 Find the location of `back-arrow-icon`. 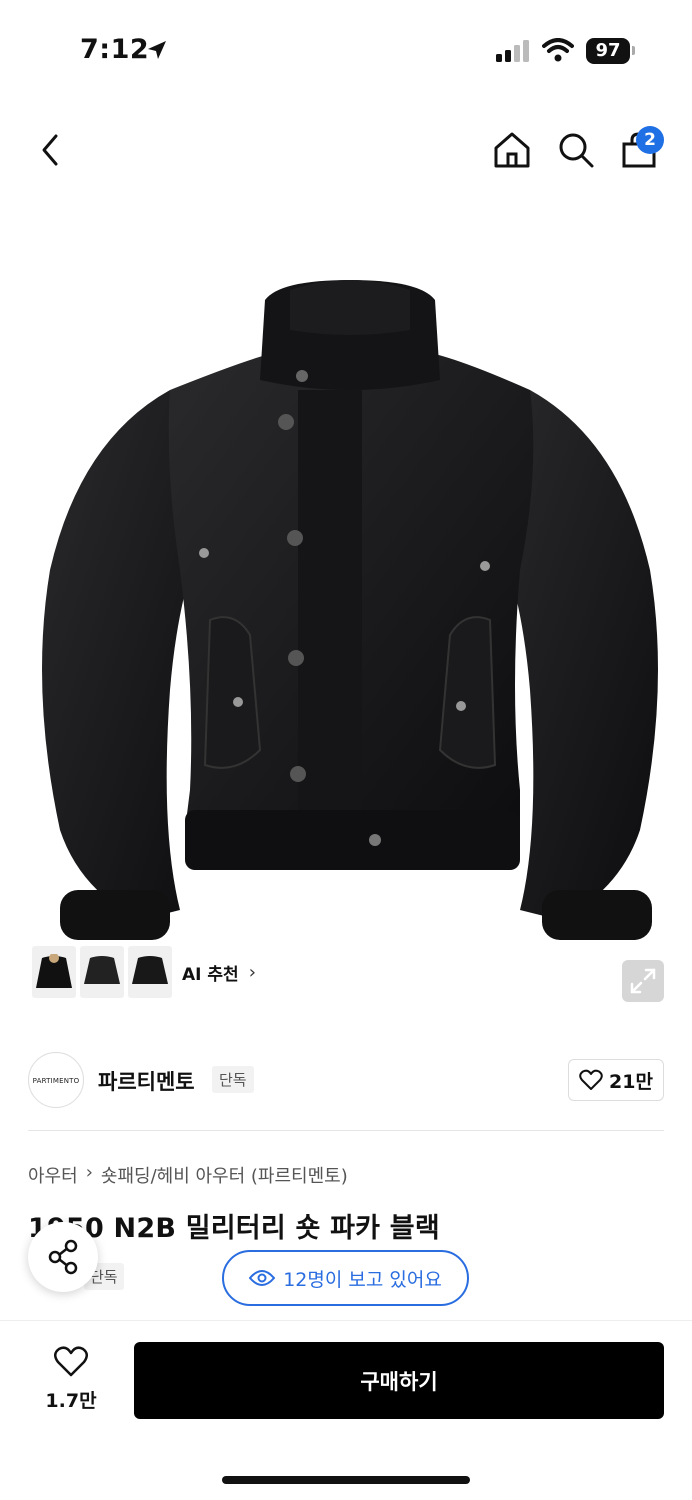

back-arrow-icon is located at coordinates (50, 150).